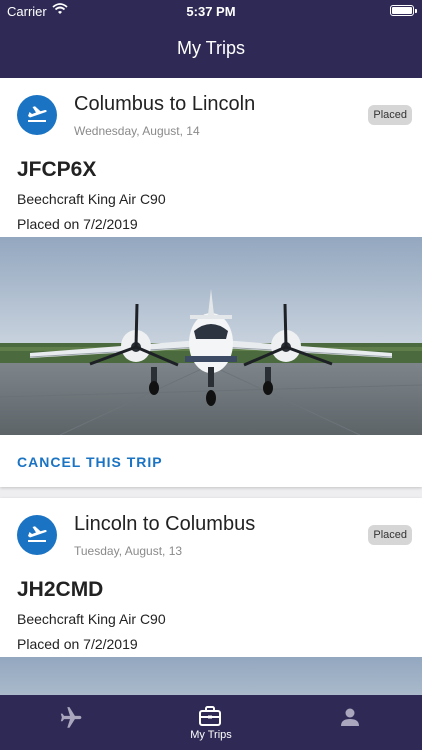 The image size is (422, 750). I want to click on airplane-icon, so click(70, 720).